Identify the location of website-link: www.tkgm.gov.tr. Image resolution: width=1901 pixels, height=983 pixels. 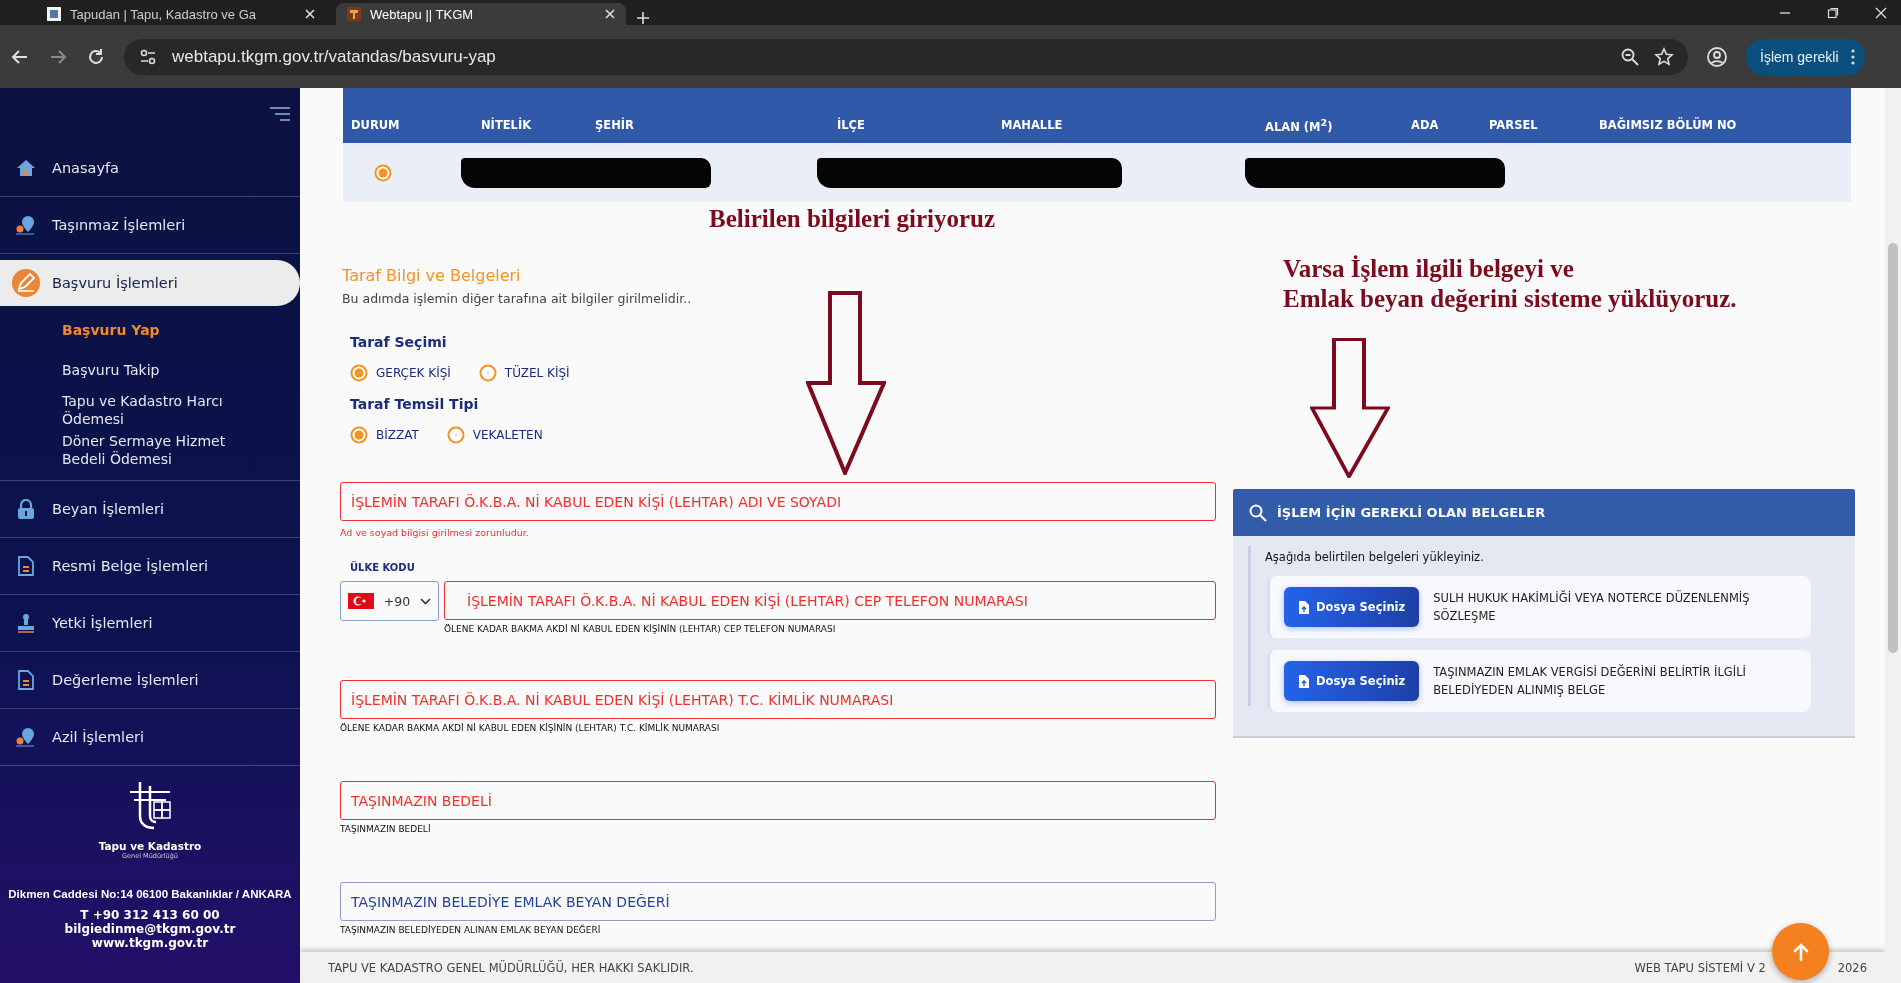
(150, 943).